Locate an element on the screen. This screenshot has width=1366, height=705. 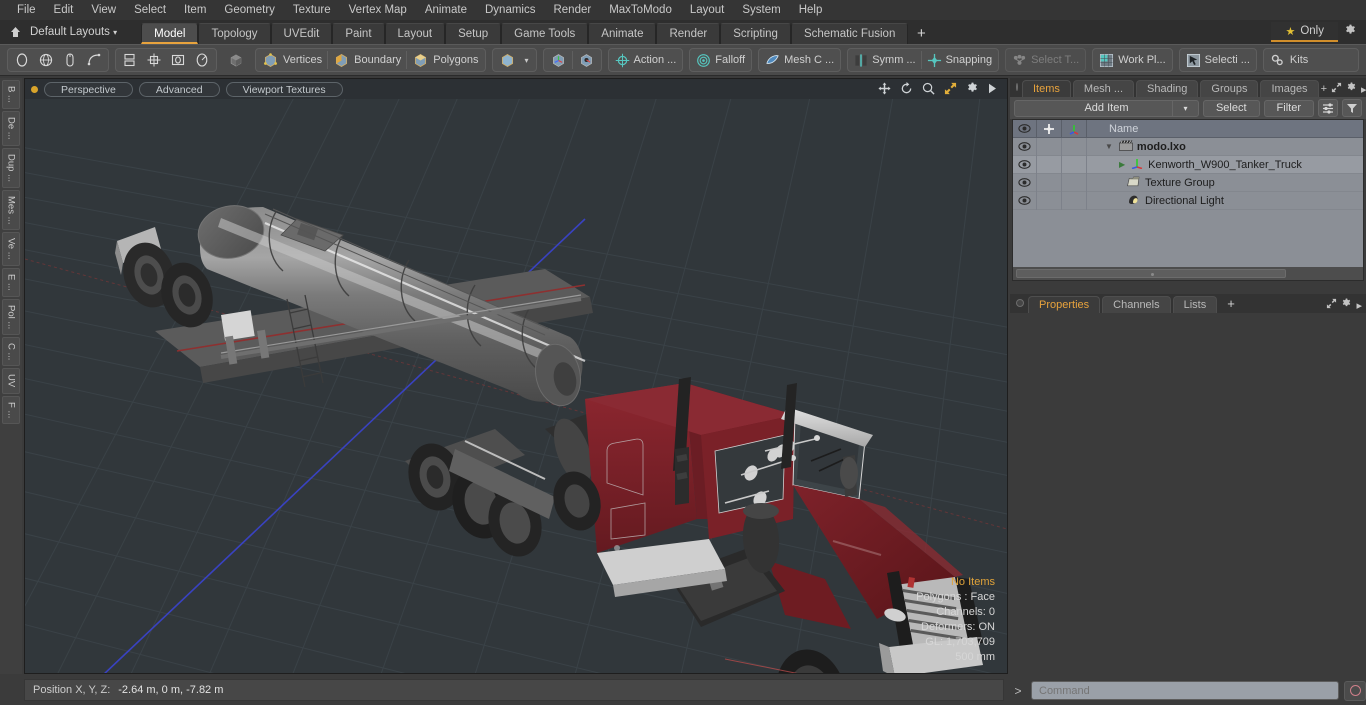
item-cube-icon is located at coordinates (507, 60).